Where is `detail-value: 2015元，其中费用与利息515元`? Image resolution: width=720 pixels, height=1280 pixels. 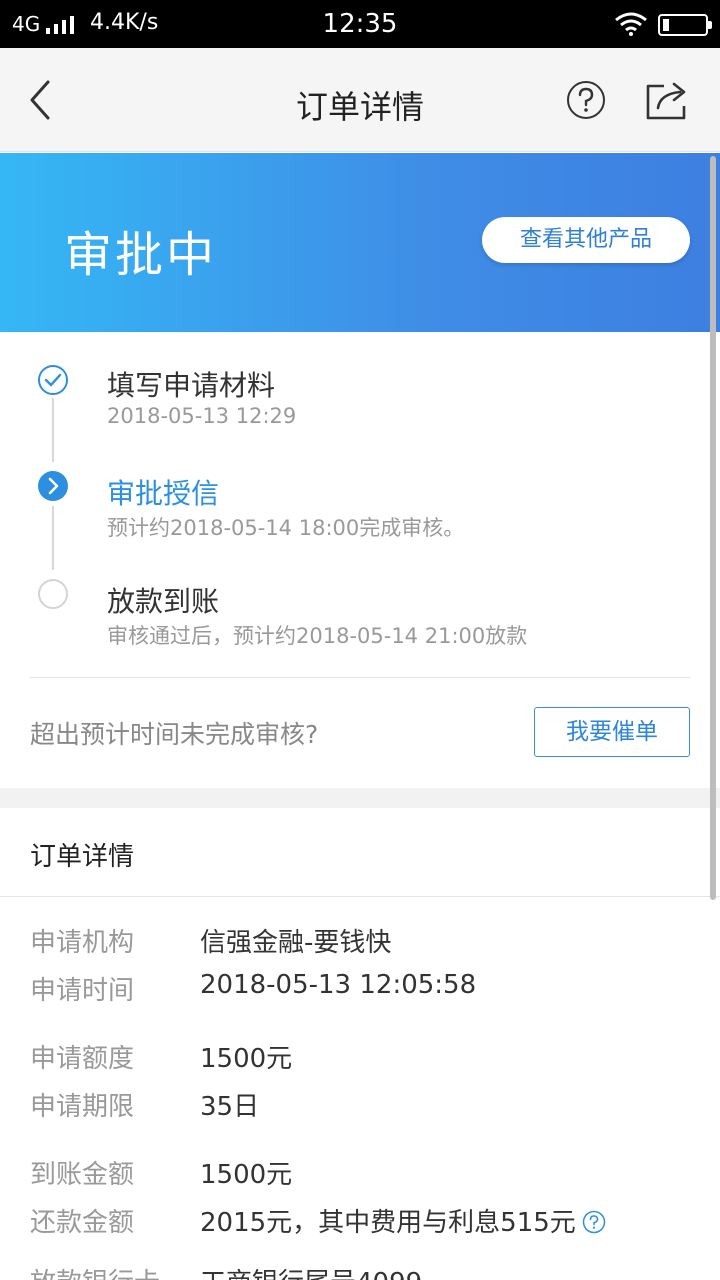
detail-value: 2015元，其中费用与利息515元 is located at coordinates (388, 1223).